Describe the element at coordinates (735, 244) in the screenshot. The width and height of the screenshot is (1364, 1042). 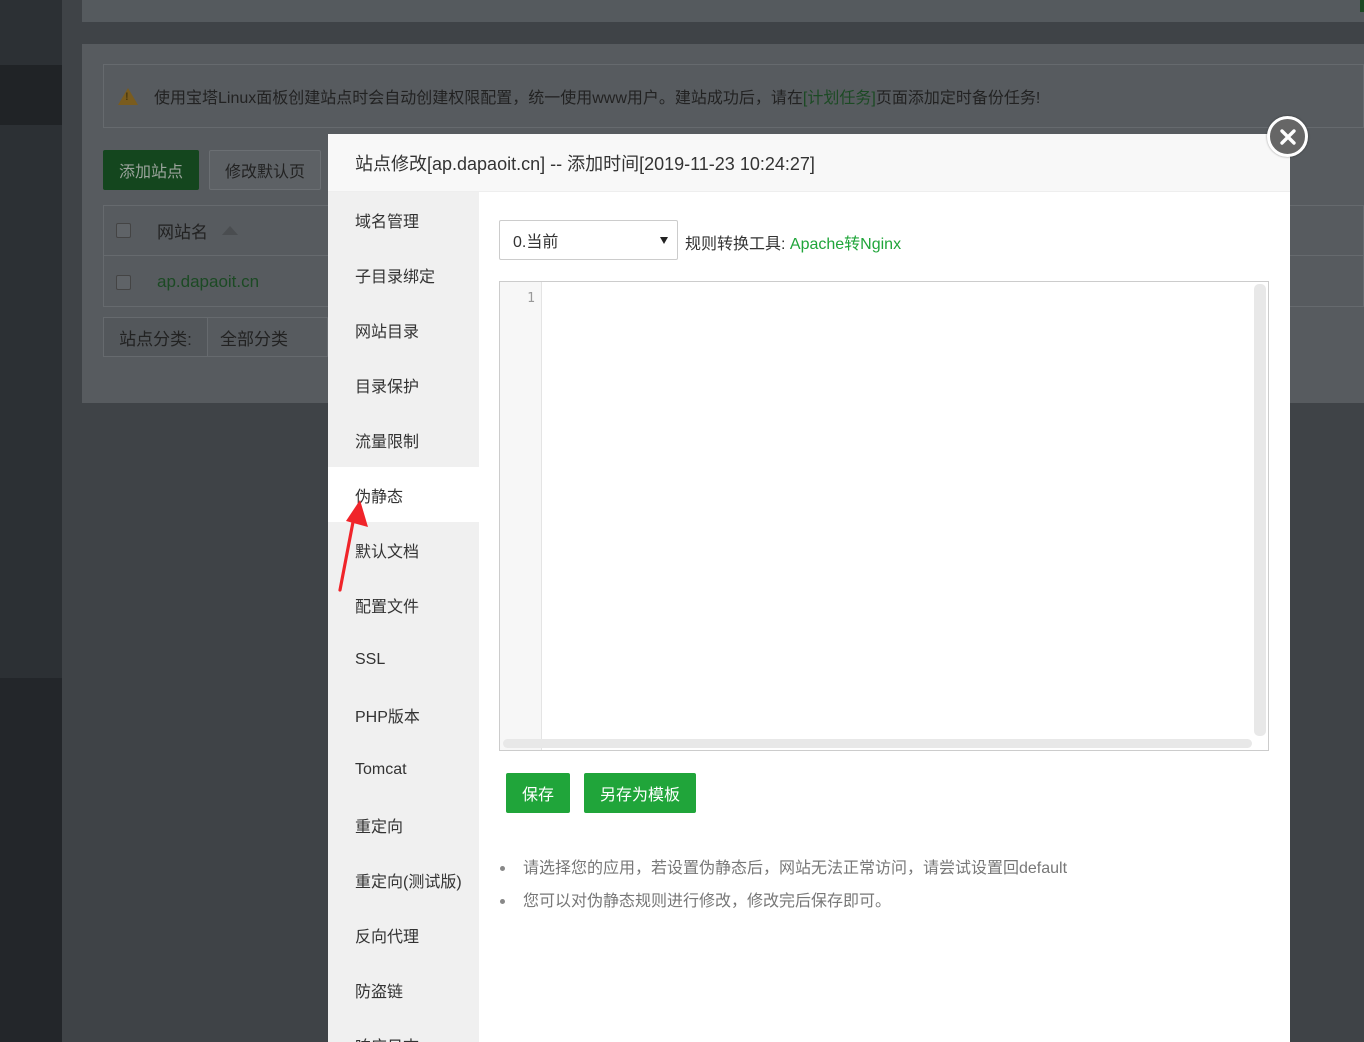
I see `conversion-tool-label: 规则转换工具:` at that location.